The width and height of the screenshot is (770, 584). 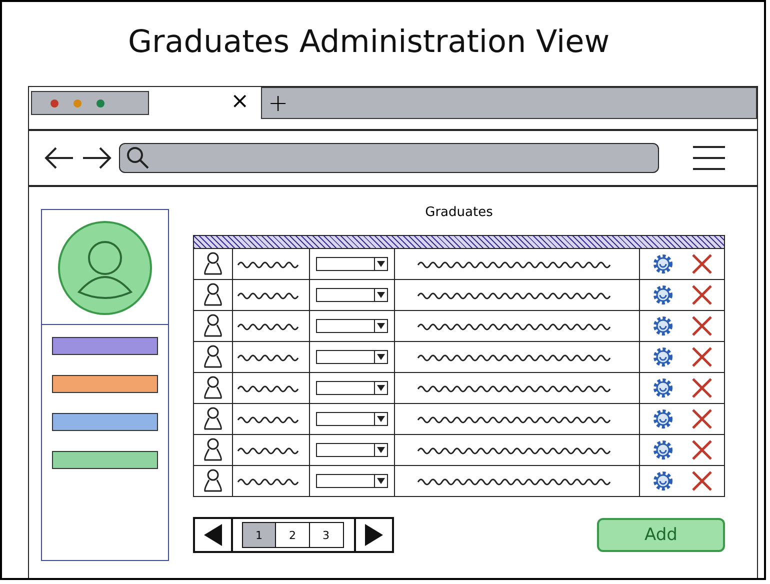 What do you see at coordinates (259, 535) in the screenshot?
I see `page-button: 1` at bounding box center [259, 535].